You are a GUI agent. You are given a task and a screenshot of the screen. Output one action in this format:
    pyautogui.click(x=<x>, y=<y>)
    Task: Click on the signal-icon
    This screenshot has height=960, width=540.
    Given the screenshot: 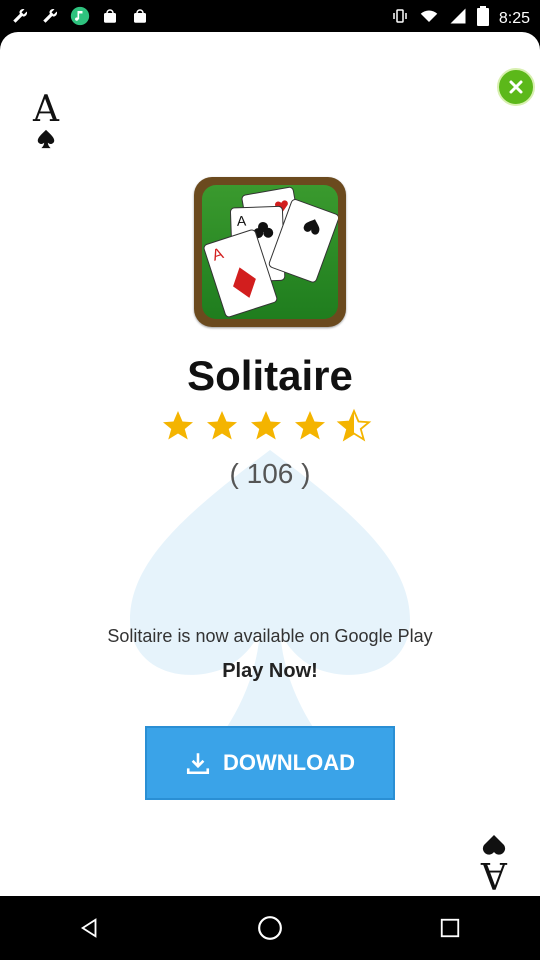 What is the action you would take?
    pyautogui.click(x=458, y=18)
    